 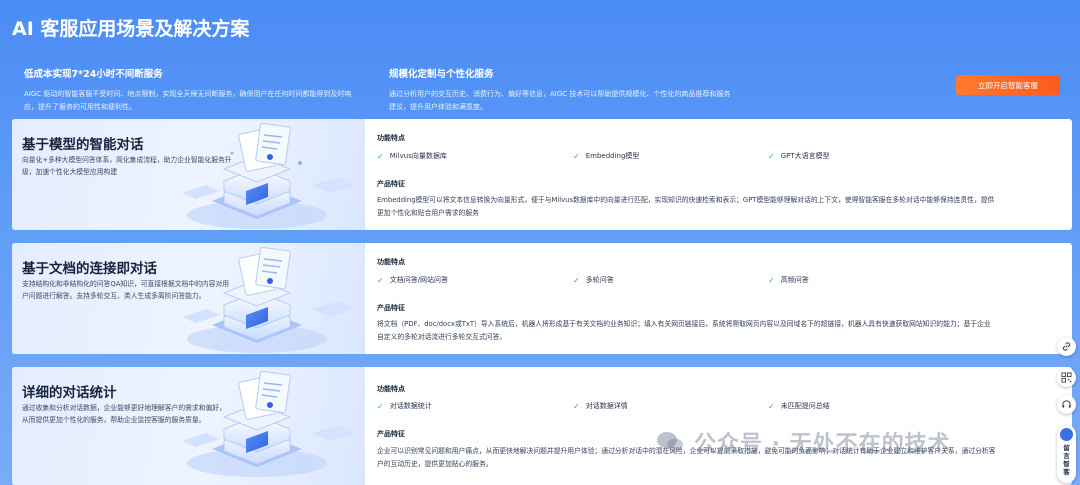 I want to click on avatar, so click(x=1066, y=434).